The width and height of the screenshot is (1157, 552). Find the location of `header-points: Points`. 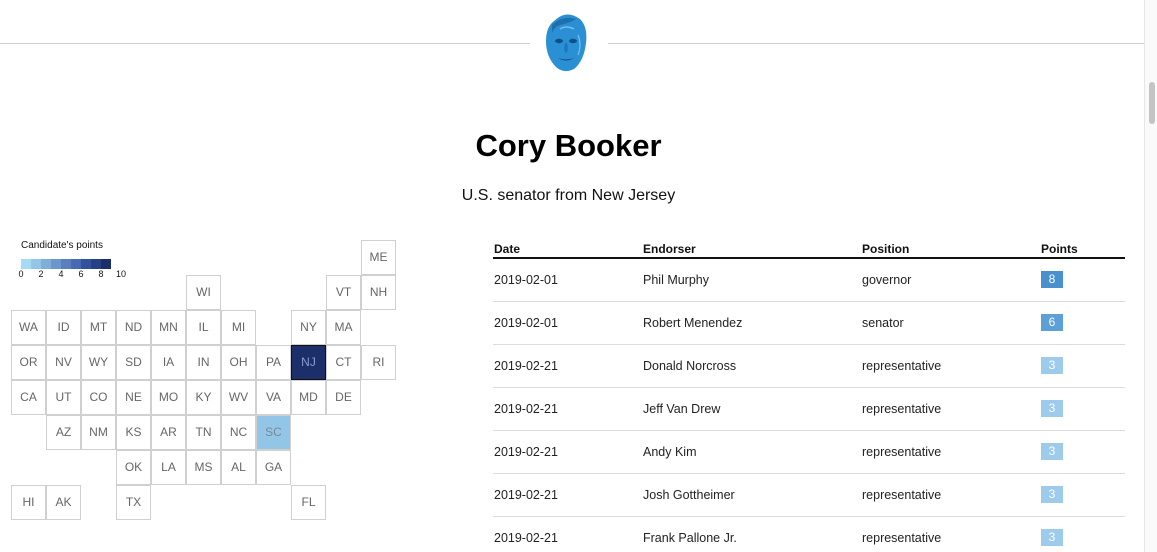

header-points: Points is located at coordinates (1059, 249).